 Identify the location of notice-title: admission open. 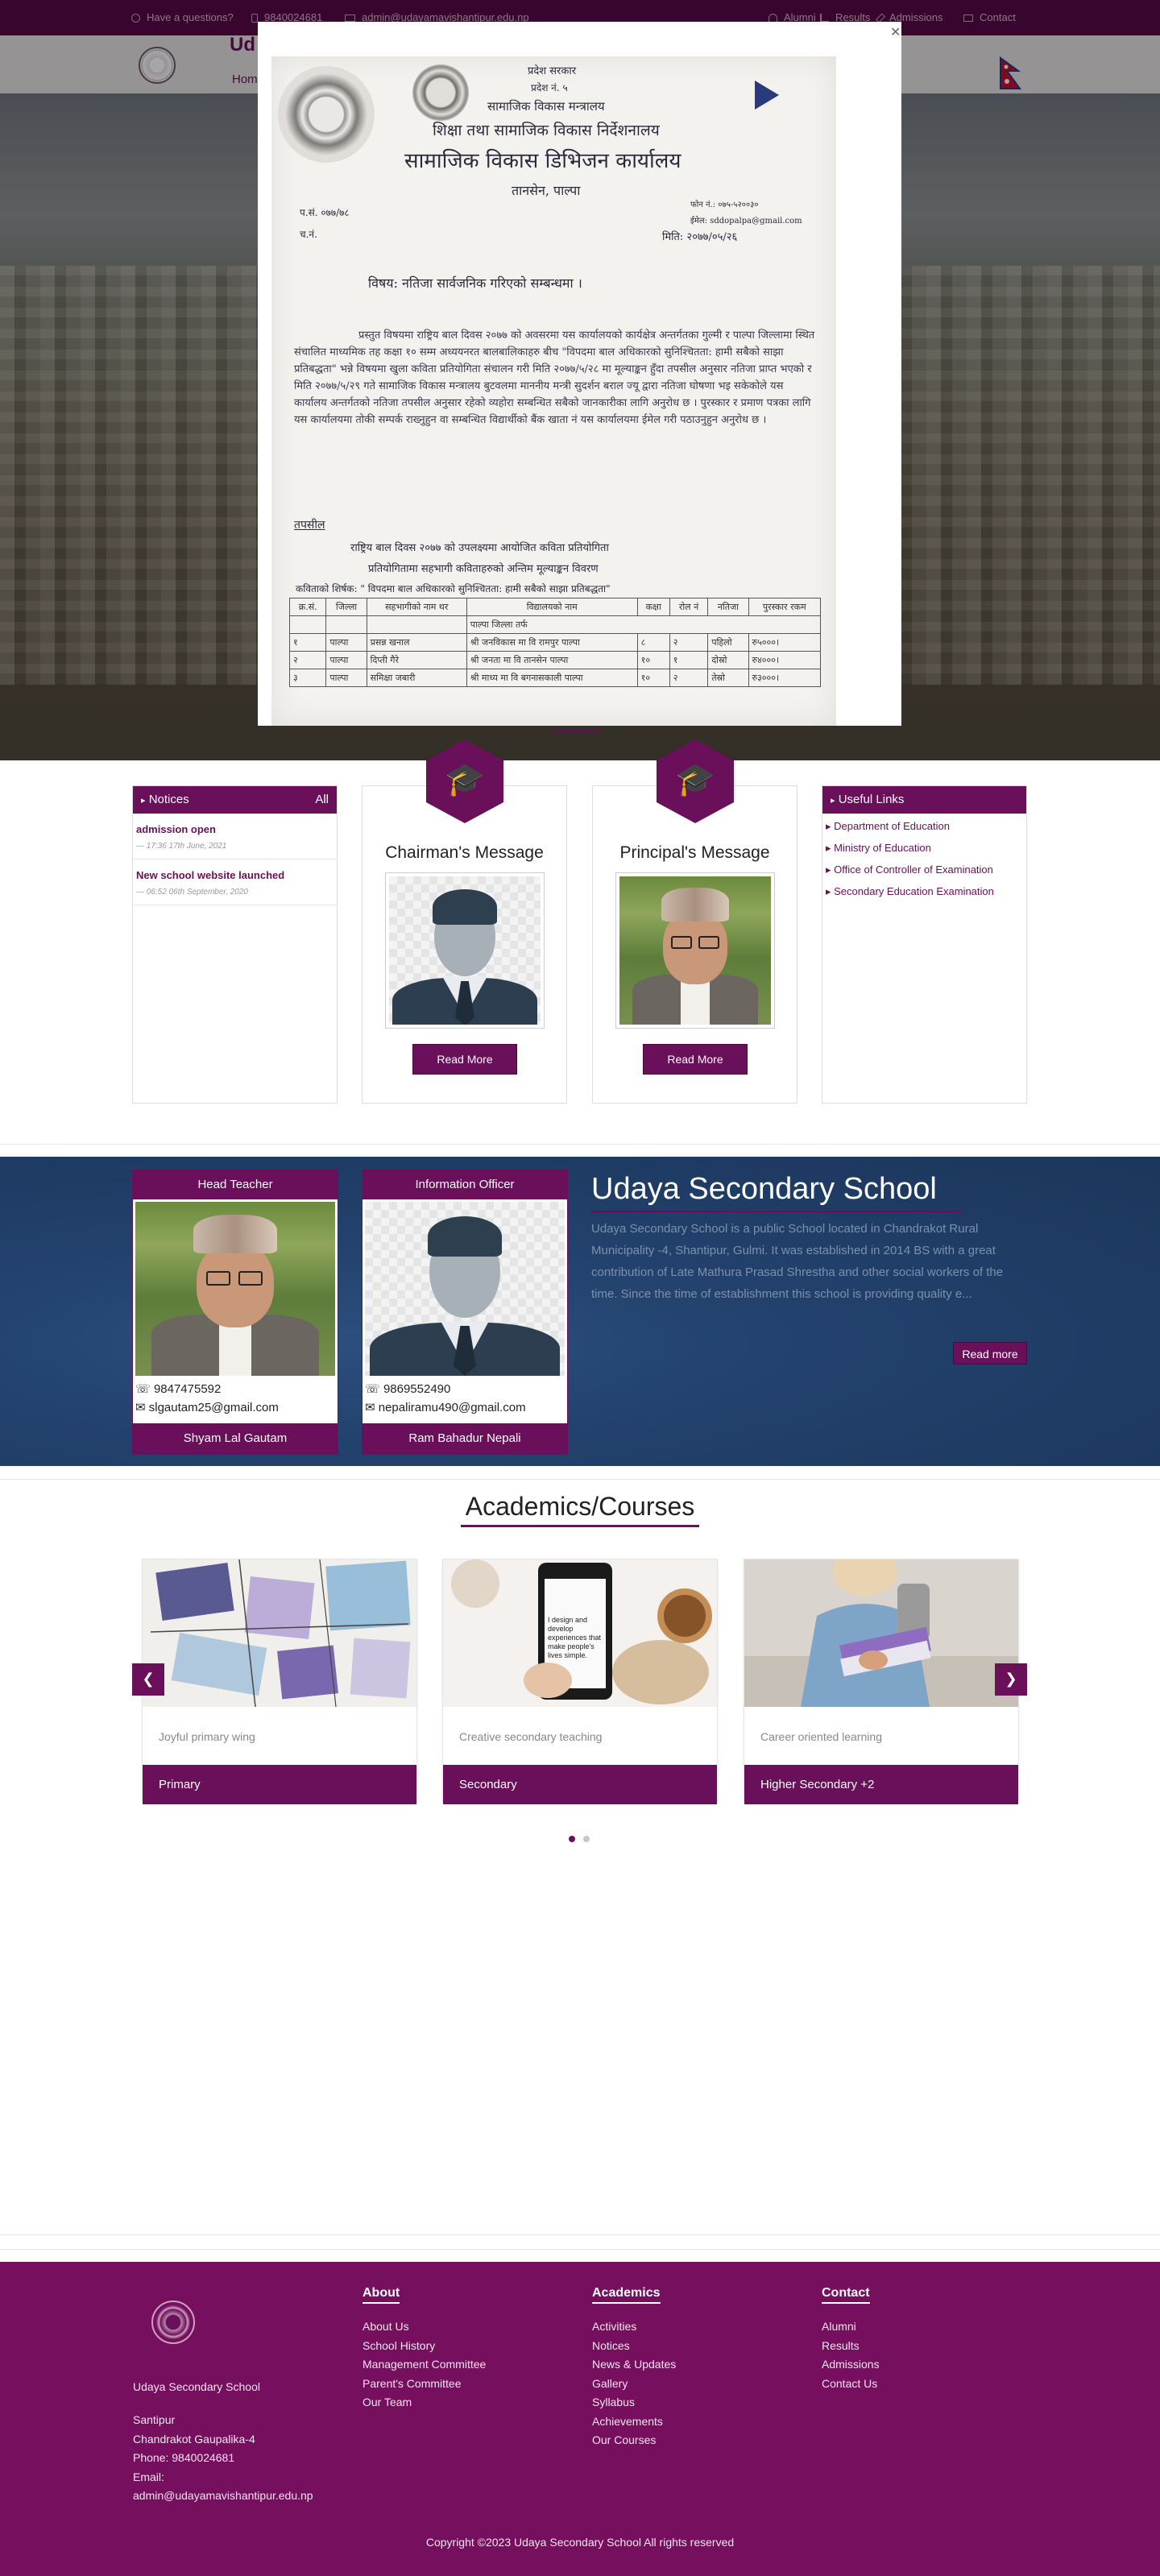
(235, 829).